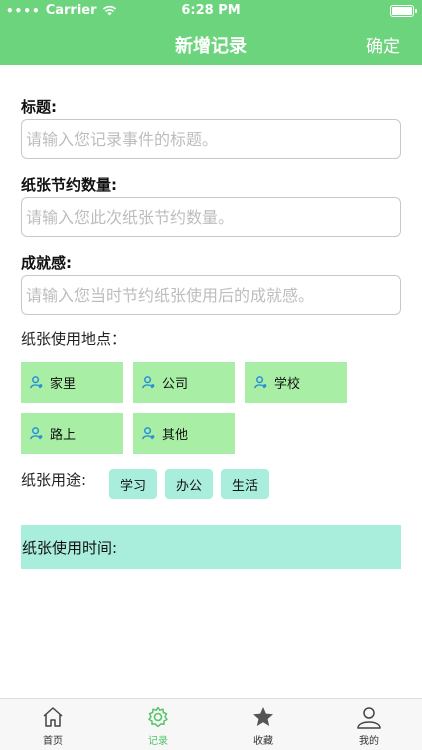 The width and height of the screenshot is (422, 750). I want to click on location-button-company: 公司, so click(184, 382).